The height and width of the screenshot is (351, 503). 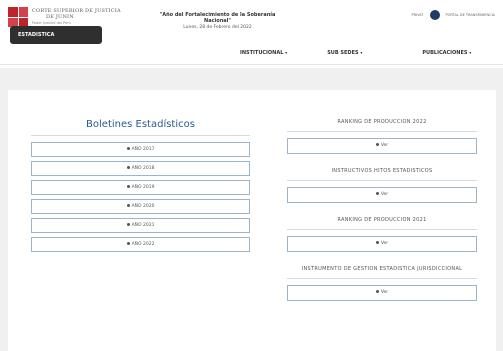 I want to click on ver-button-instrumento: Ver, so click(x=382, y=293).